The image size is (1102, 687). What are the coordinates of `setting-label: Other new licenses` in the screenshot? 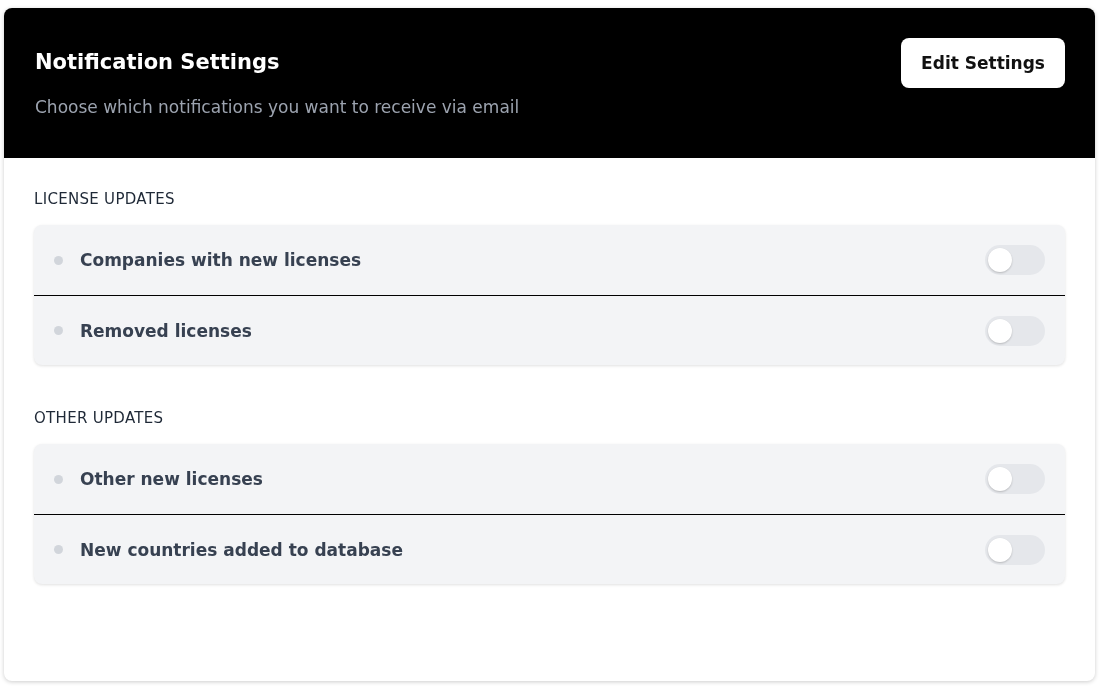 It's located at (172, 479).